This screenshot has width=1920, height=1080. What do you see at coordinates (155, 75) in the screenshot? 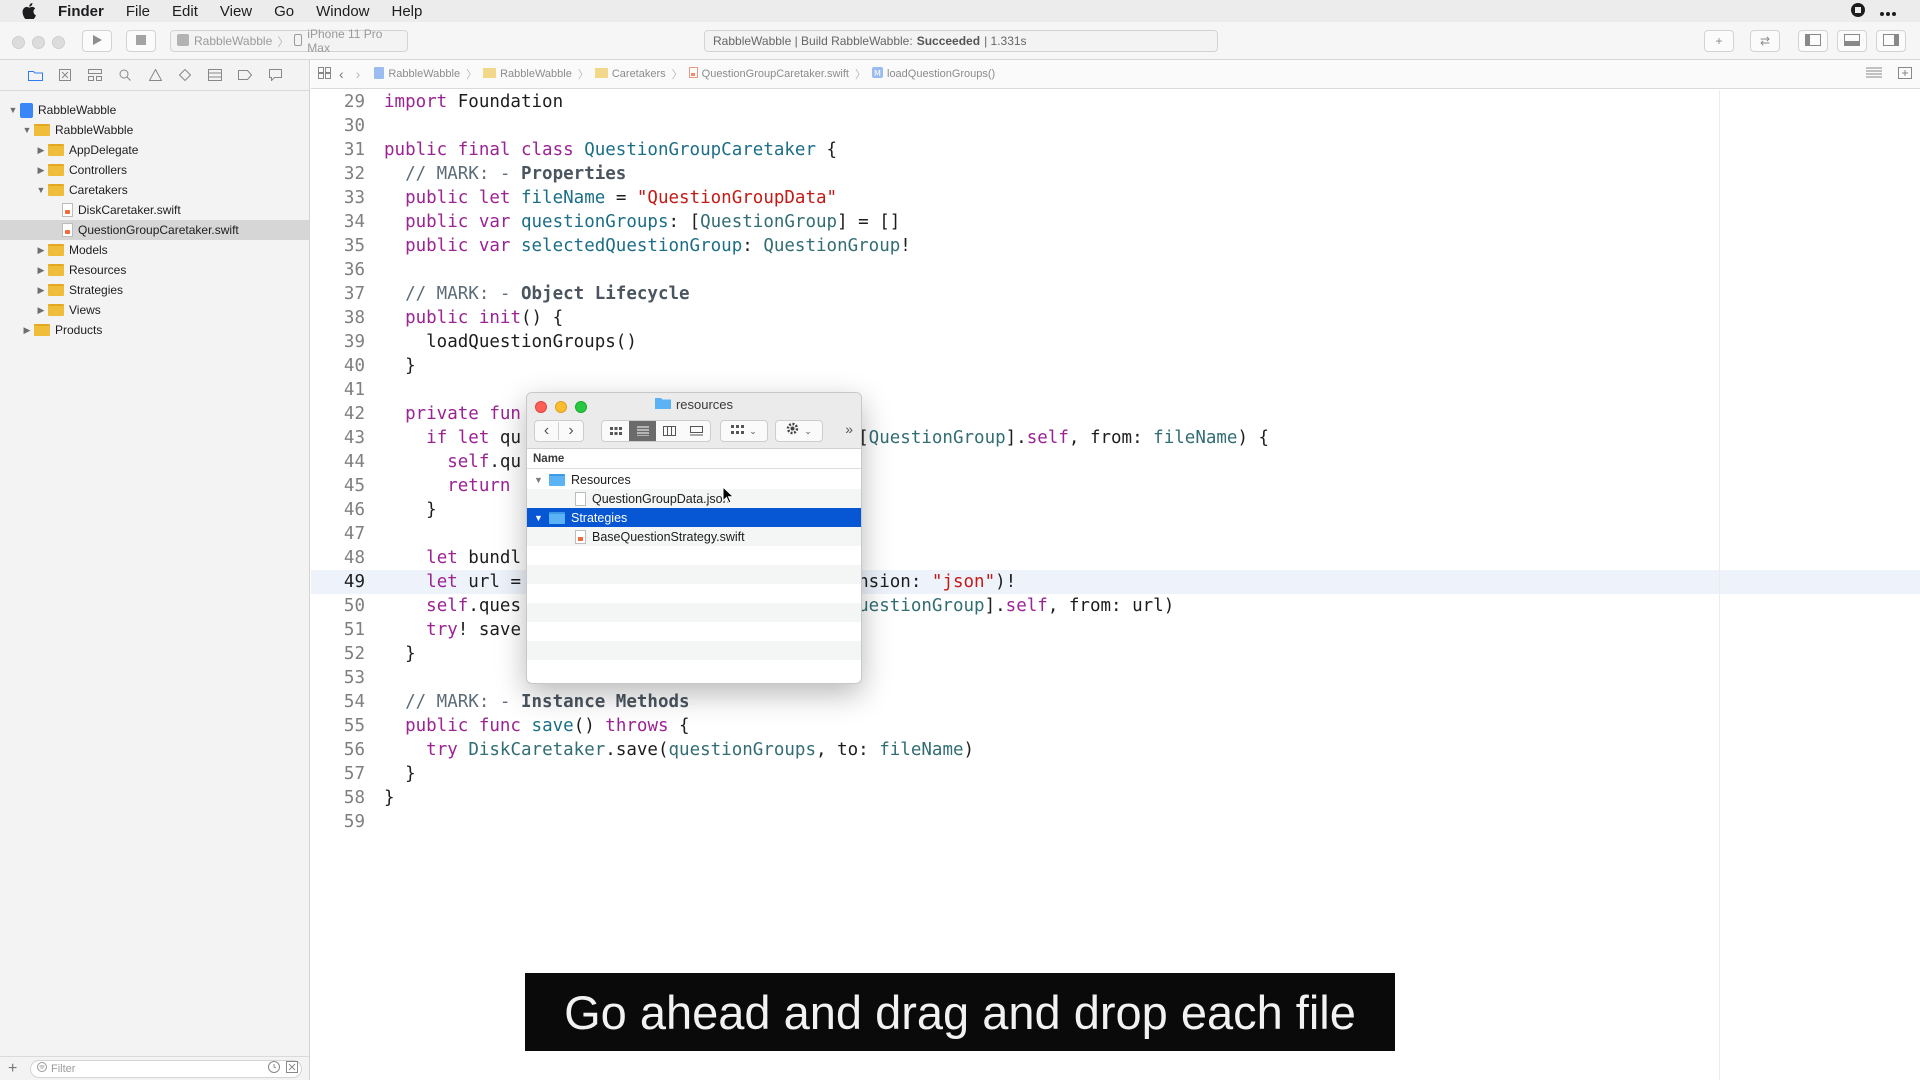
I see `issue-warning-icon` at bounding box center [155, 75].